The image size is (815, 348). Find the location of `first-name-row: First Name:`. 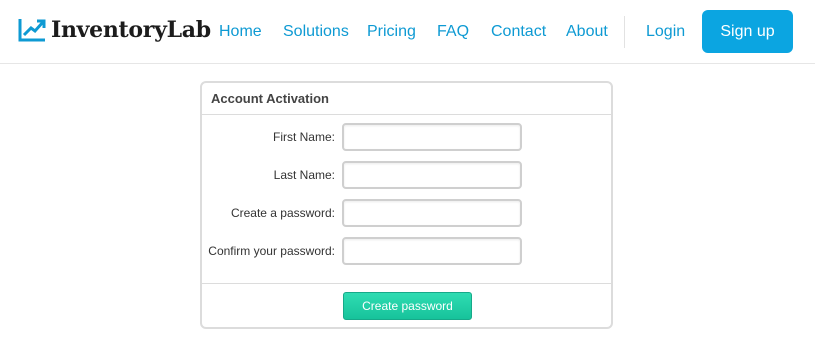

first-name-row: First Name: is located at coordinates (406, 137).